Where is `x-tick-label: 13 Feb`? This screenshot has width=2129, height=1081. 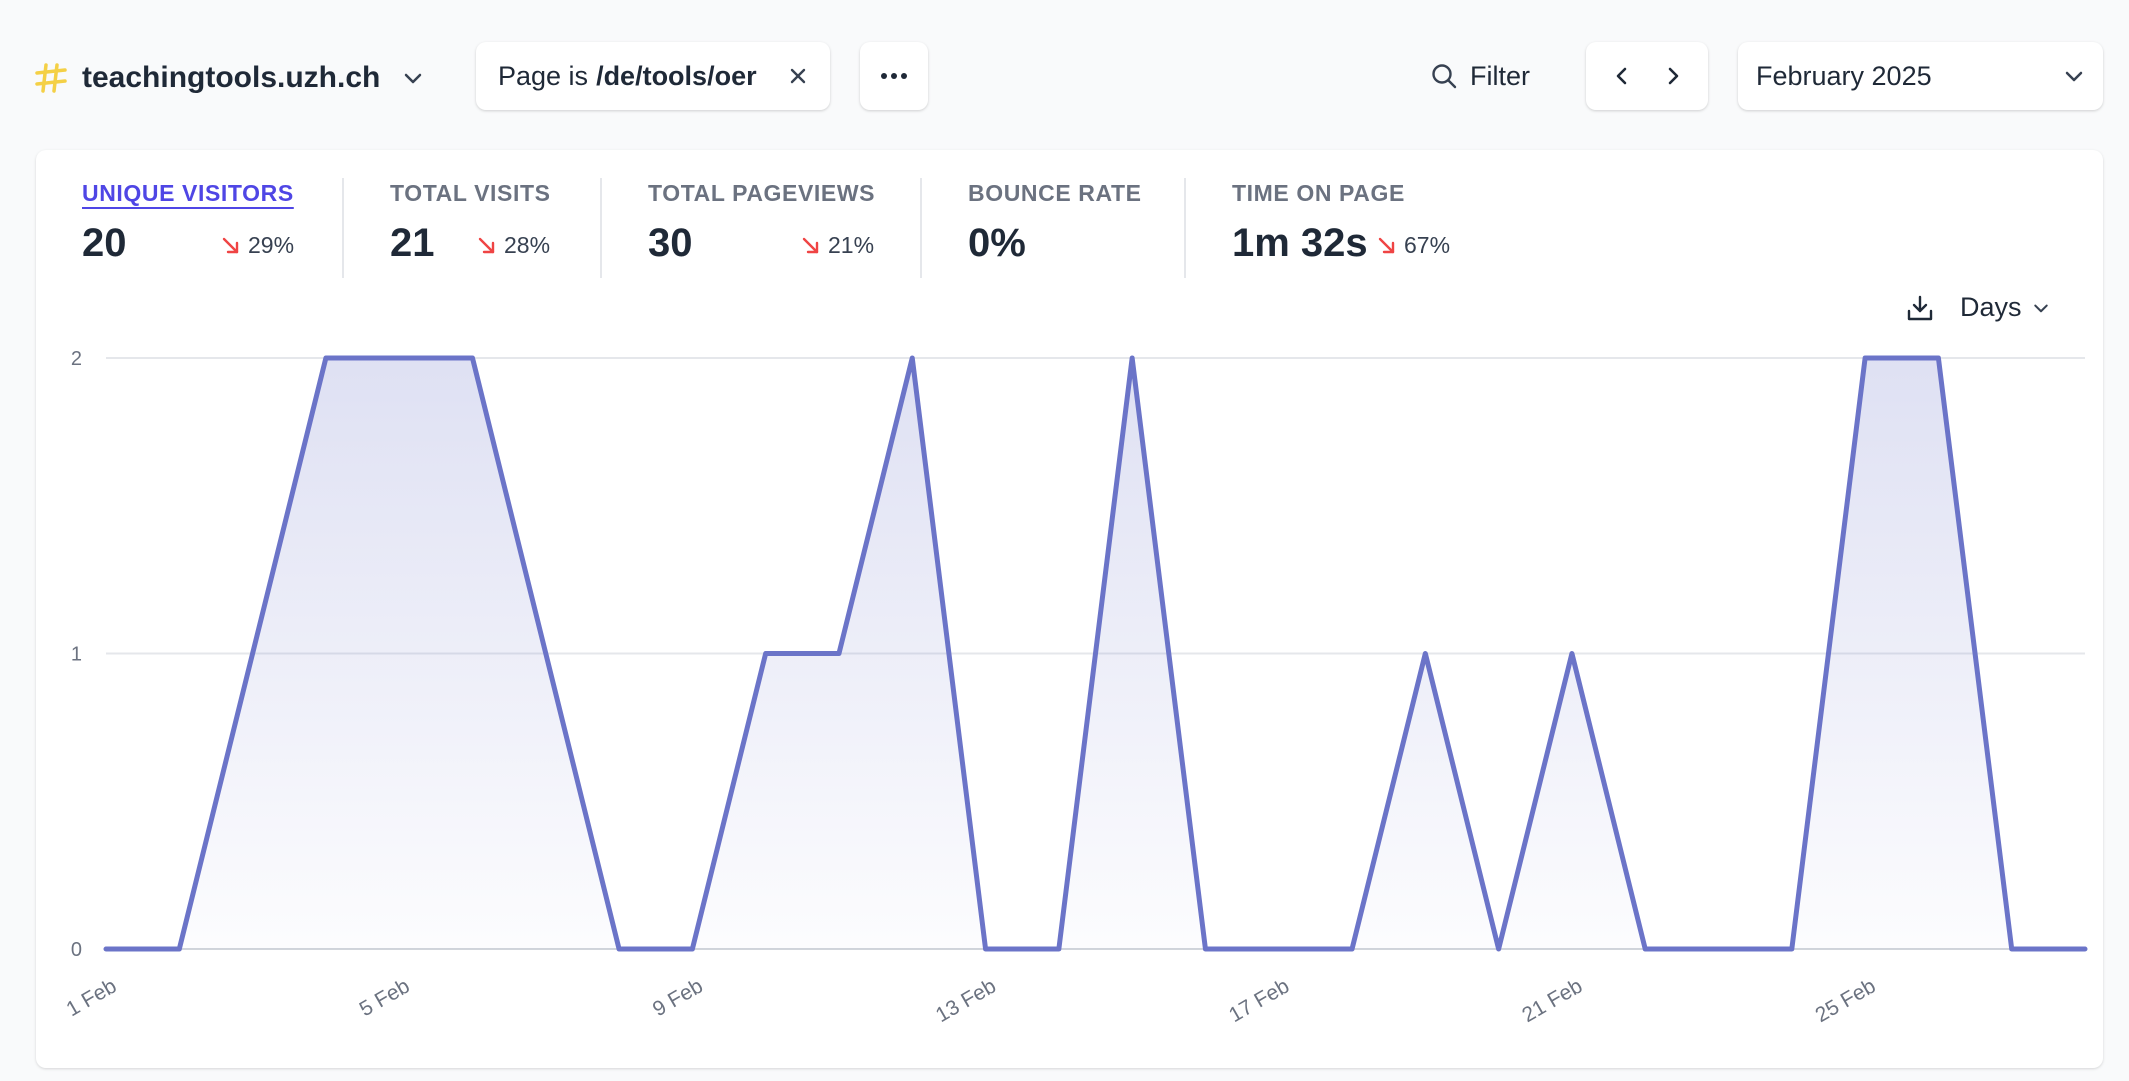 x-tick-label: 13 Feb is located at coordinates (966, 1000).